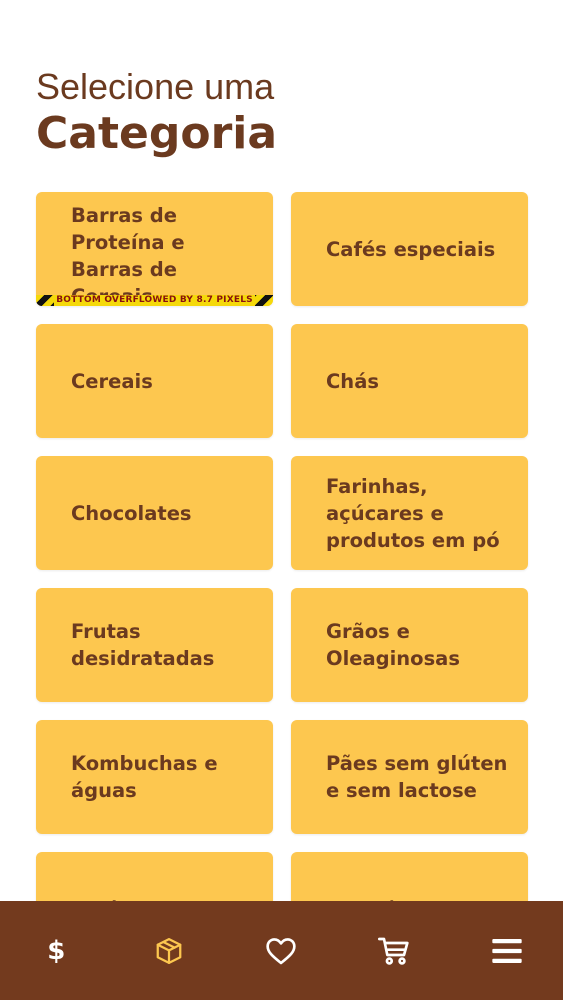  I want to click on category-card-chocolates: Chocolates, so click(154, 513).